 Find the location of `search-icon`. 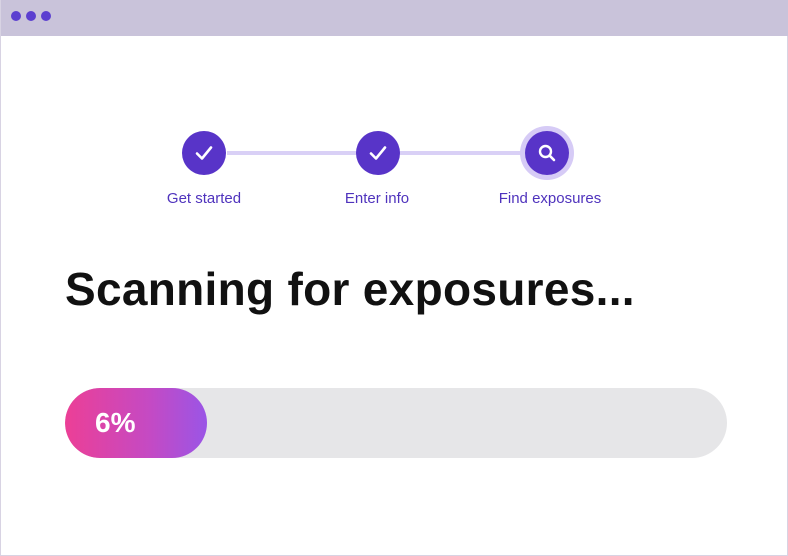

search-icon is located at coordinates (547, 153).